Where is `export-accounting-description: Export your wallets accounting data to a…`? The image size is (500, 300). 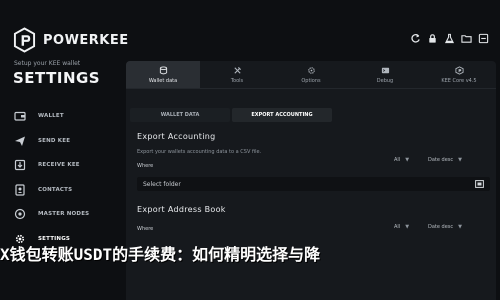 export-accounting-description: Export your wallets accounting data to a… is located at coordinates (199, 152).